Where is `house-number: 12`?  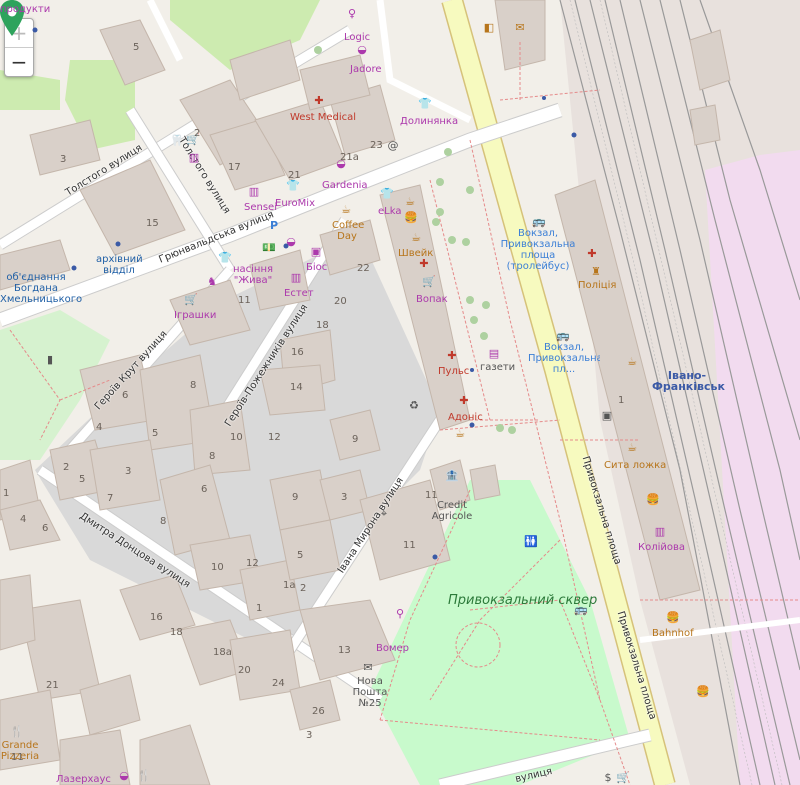
house-number: 12 is located at coordinates (274, 437).